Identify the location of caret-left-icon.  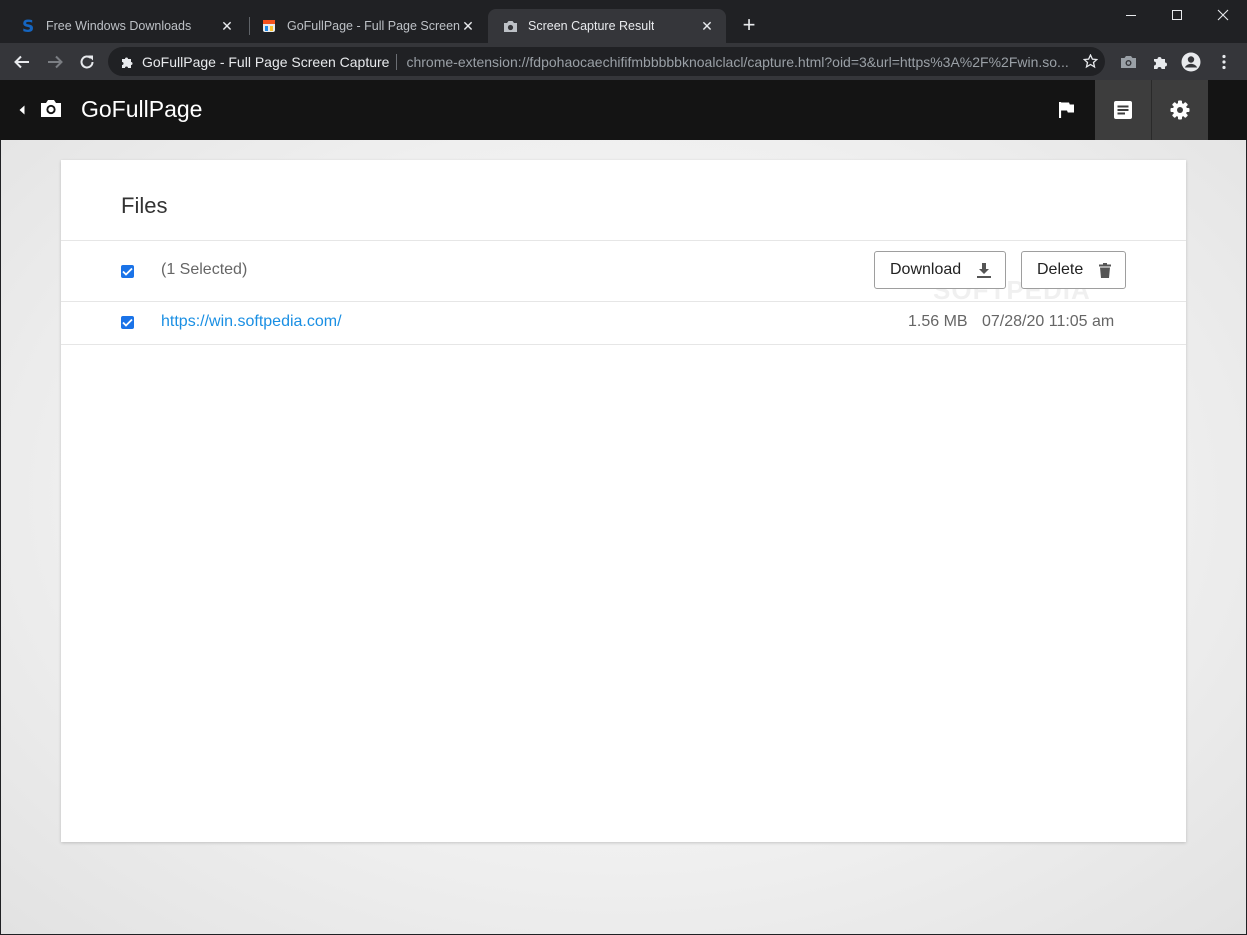
(22, 110).